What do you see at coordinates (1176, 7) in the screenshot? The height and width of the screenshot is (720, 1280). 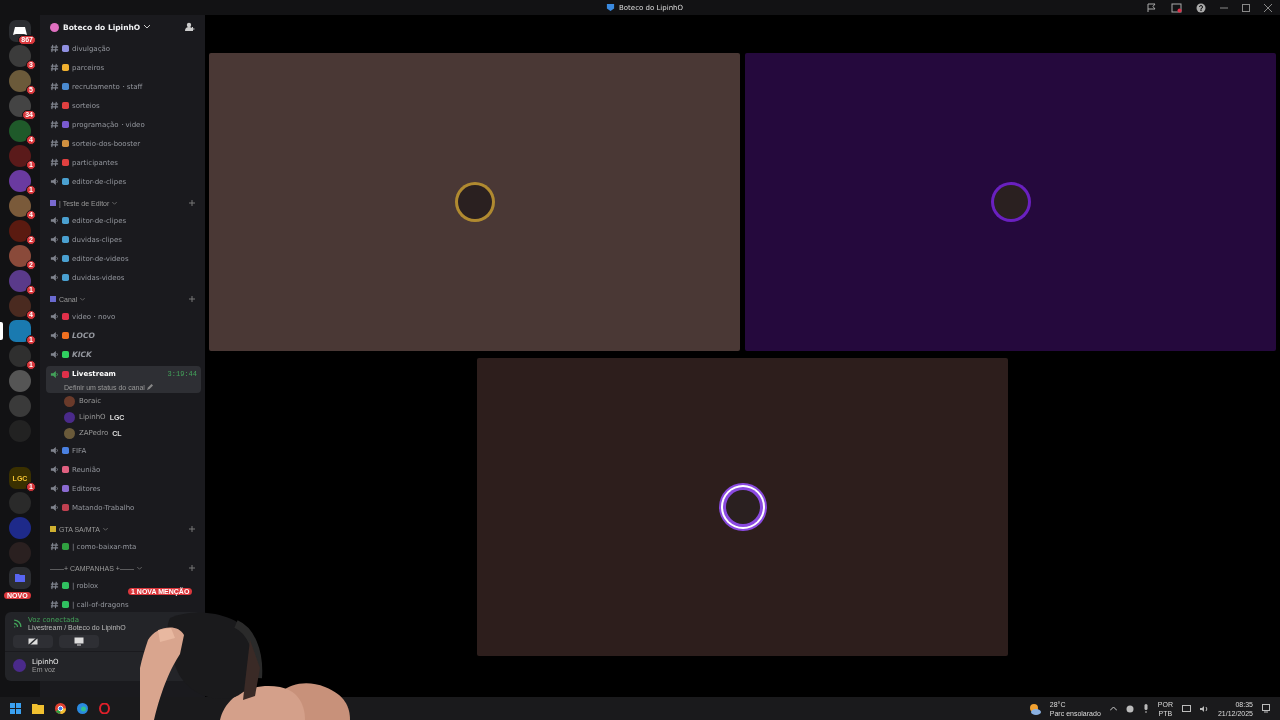 I see `screen-icon` at bounding box center [1176, 7].